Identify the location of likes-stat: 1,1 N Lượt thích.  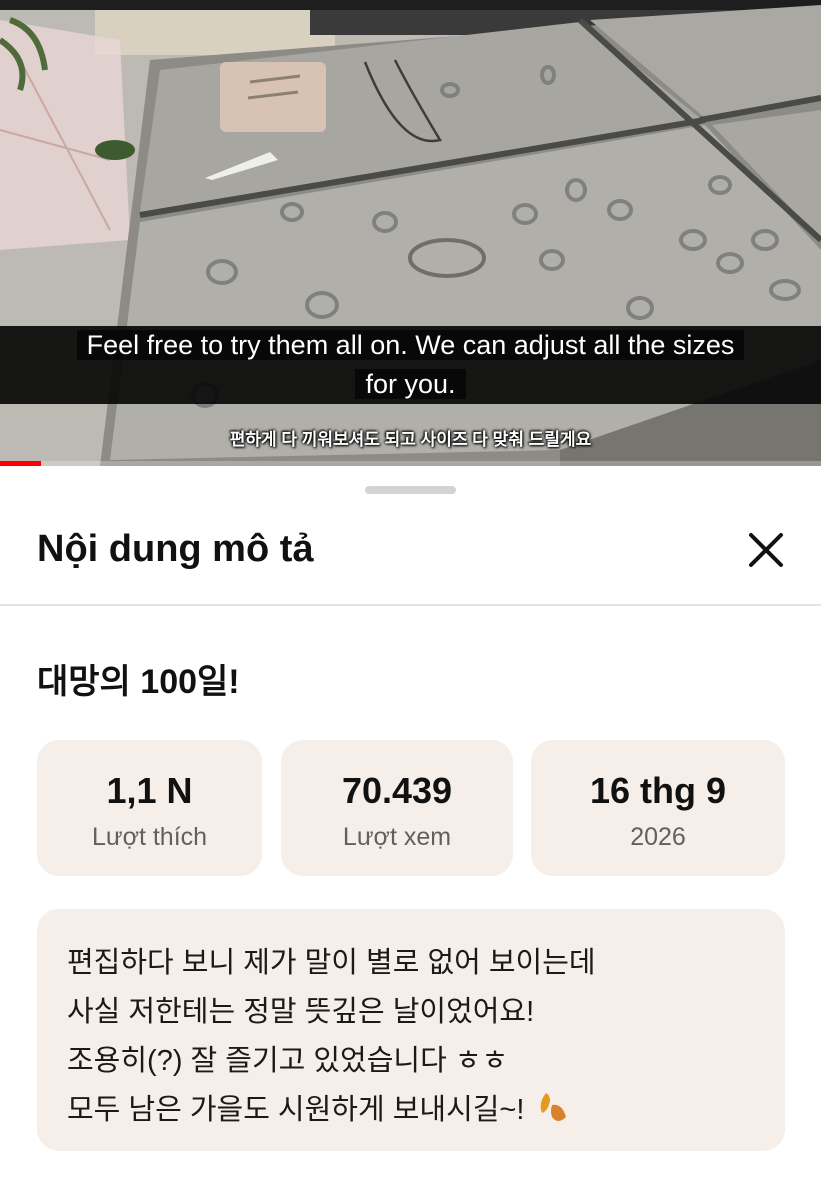
(149, 808).